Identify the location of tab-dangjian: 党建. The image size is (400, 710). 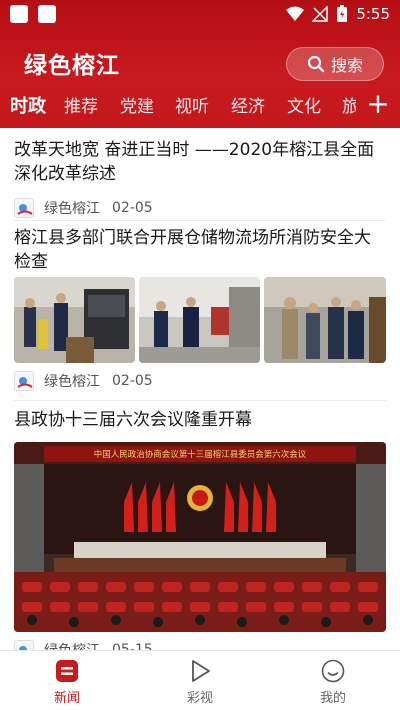
(137, 104).